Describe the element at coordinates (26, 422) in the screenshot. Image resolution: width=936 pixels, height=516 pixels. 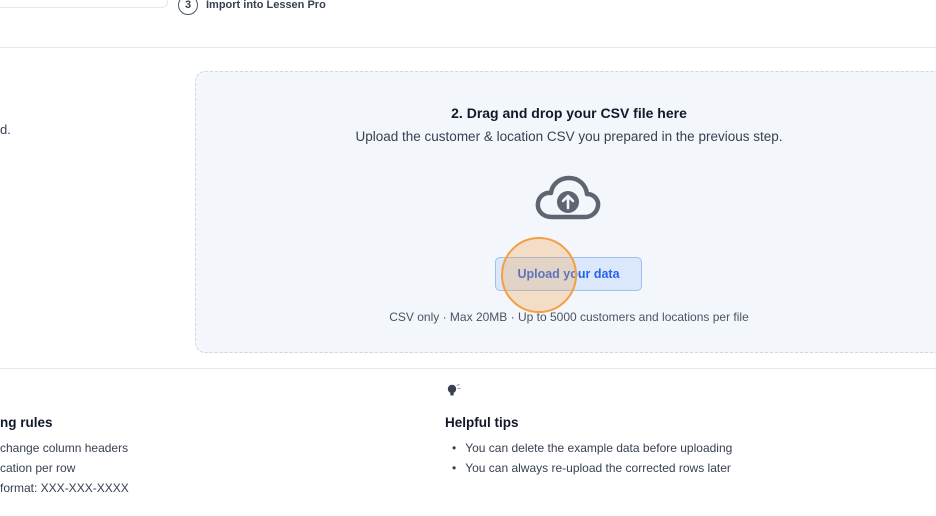
I see `rules-title: ng rules` at that location.